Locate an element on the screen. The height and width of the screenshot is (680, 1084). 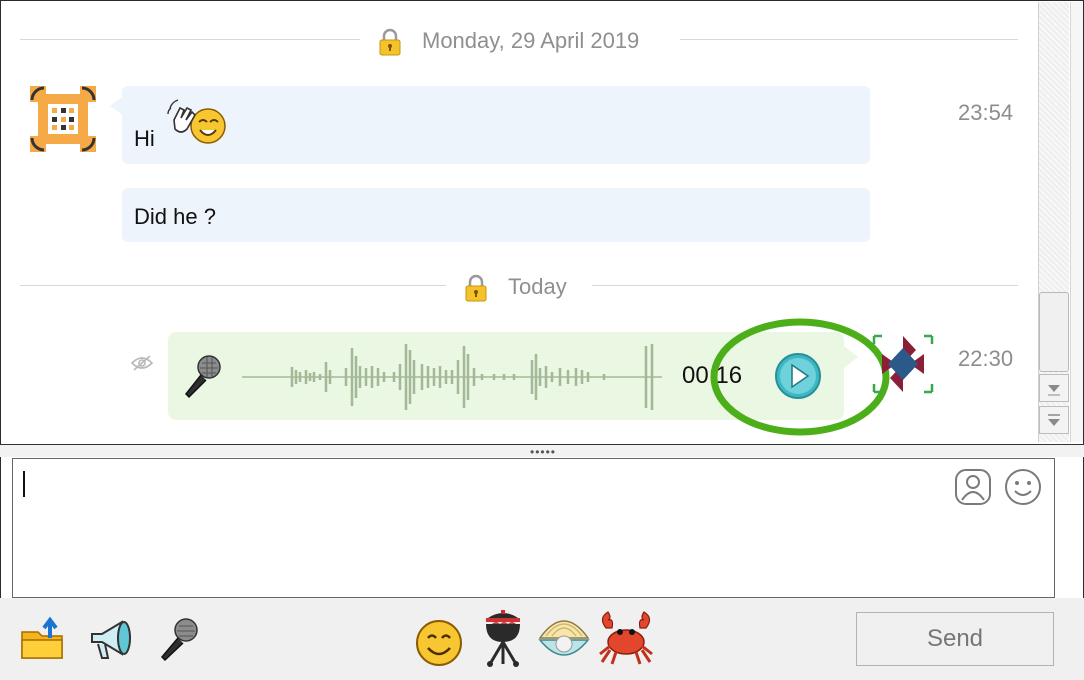
message-timestamp: 22:30 is located at coordinates (986, 358).